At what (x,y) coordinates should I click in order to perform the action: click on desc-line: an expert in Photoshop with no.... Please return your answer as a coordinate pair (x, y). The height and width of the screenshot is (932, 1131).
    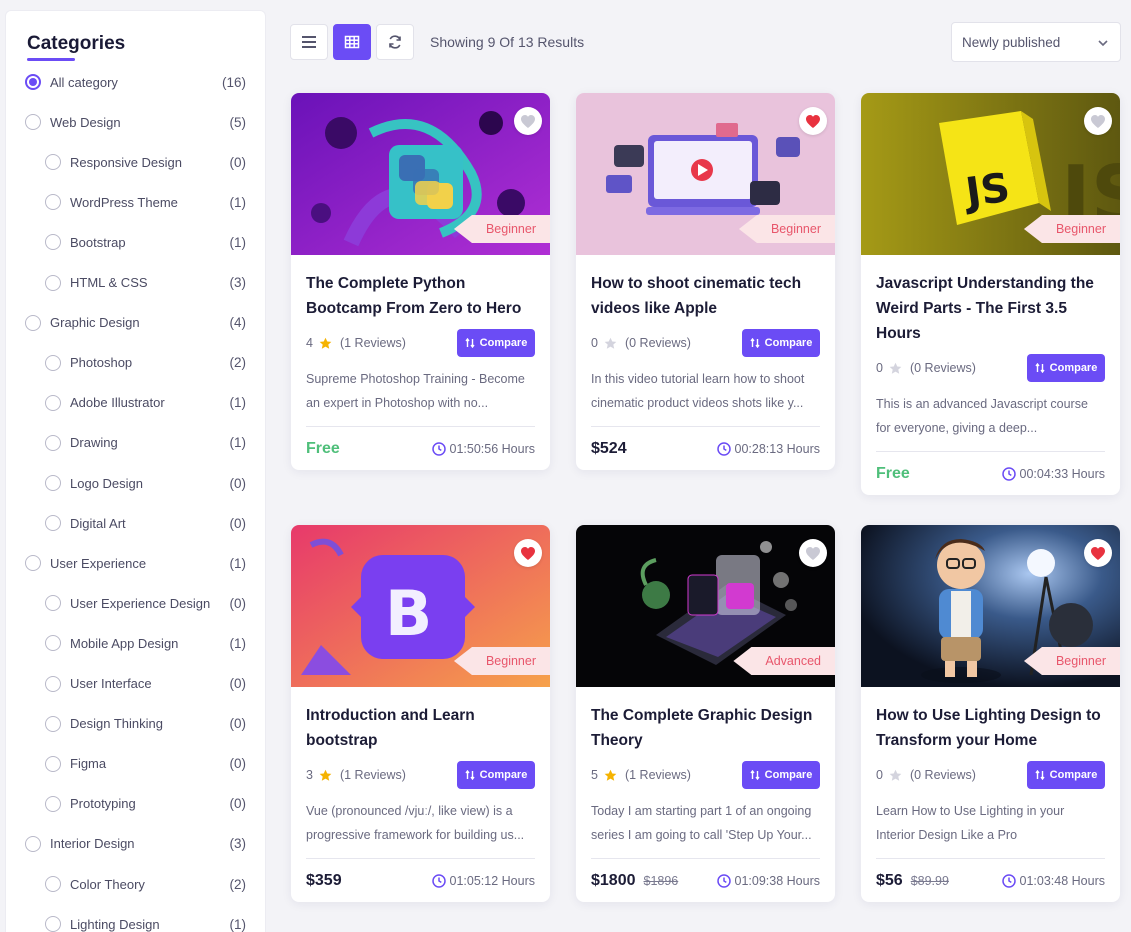
    Looking at the image, I should click on (397, 403).